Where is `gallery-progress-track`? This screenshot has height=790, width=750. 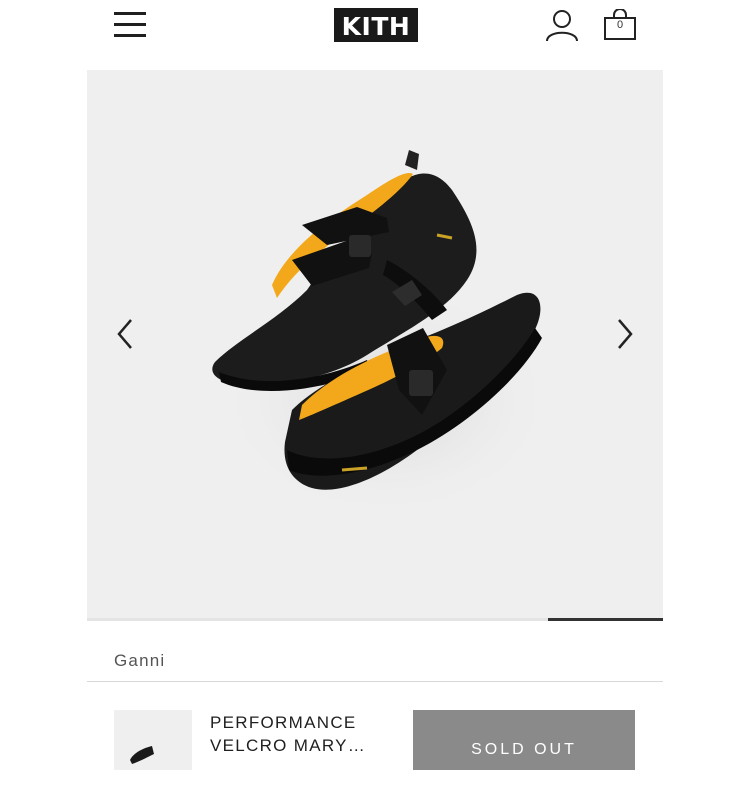 gallery-progress-track is located at coordinates (375, 619).